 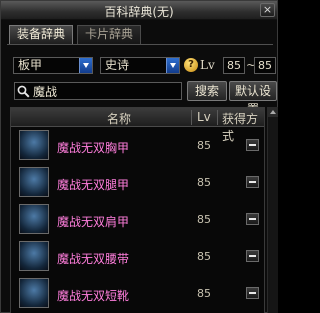 I want to click on item-name: 魔战无双胸甲, so click(x=93, y=148).